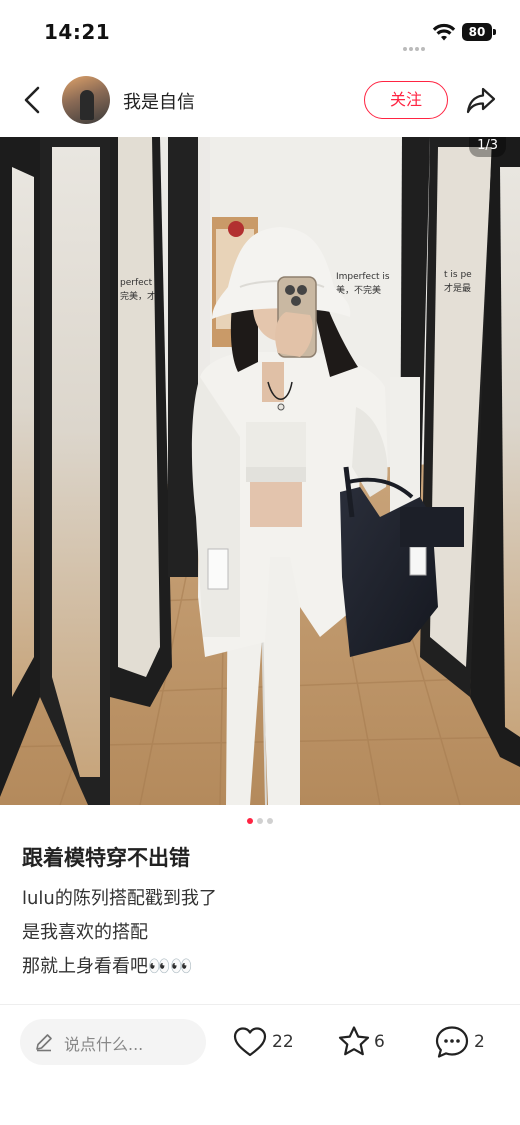 The height and width of the screenshot is (1125, 520). I want to click on like-count: 22, so click(283, 1042).